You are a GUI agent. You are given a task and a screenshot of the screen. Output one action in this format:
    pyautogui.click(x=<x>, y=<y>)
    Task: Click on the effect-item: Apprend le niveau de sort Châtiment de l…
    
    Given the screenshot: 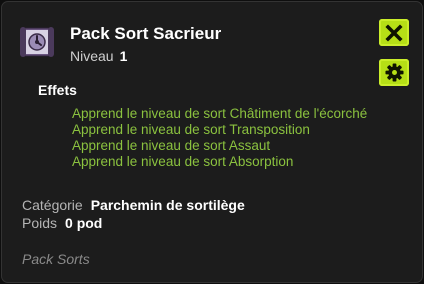 What is the action you would take?
    pyautogui.click(x=220, y=113)
    